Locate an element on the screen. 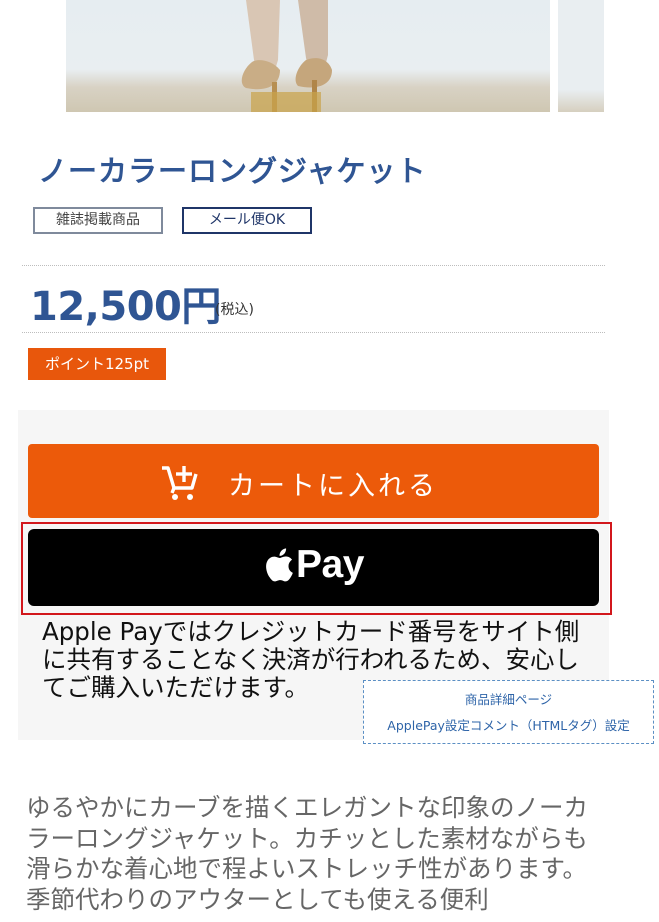  cart-plus-icon is located at coordinates (180, 483).